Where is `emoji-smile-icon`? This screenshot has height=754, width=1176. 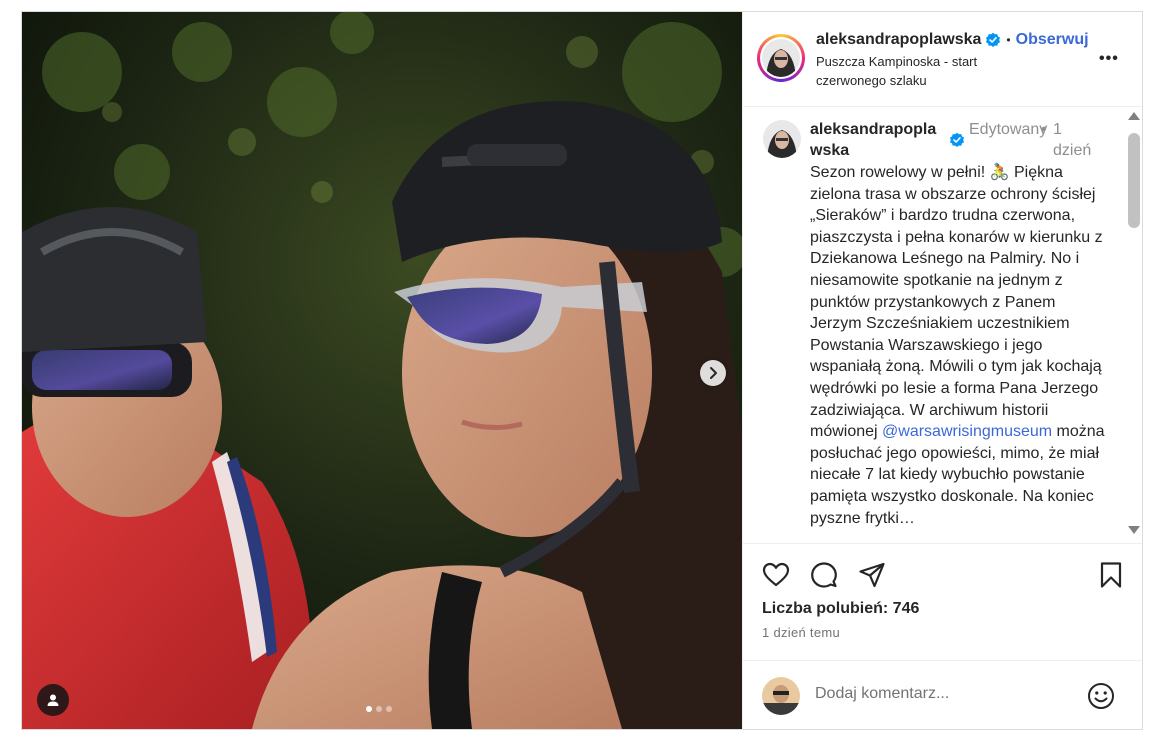 emoji-smile-icon is located at coordinates (1101, 696).